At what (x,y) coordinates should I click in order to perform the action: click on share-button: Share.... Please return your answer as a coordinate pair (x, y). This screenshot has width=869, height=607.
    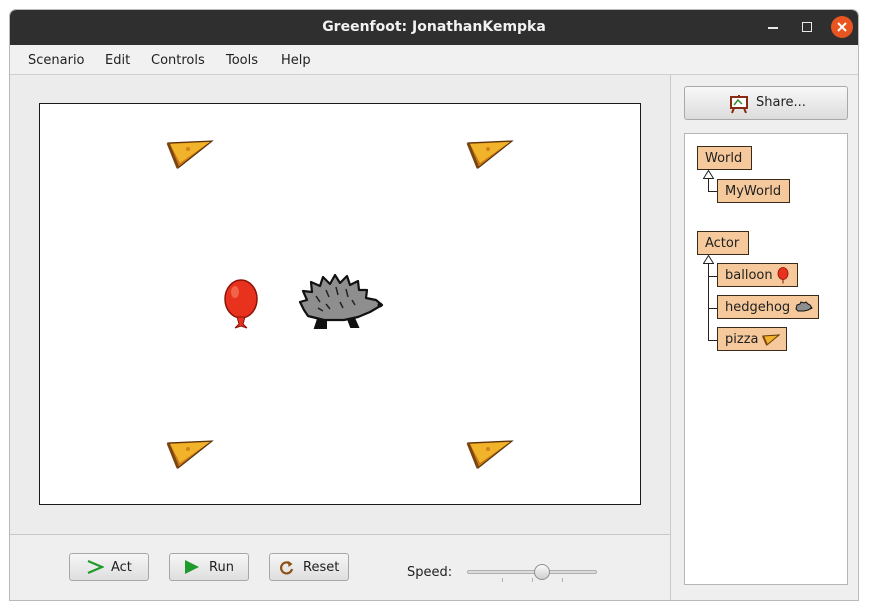
    Looking at the image, I should click on (766, 103).